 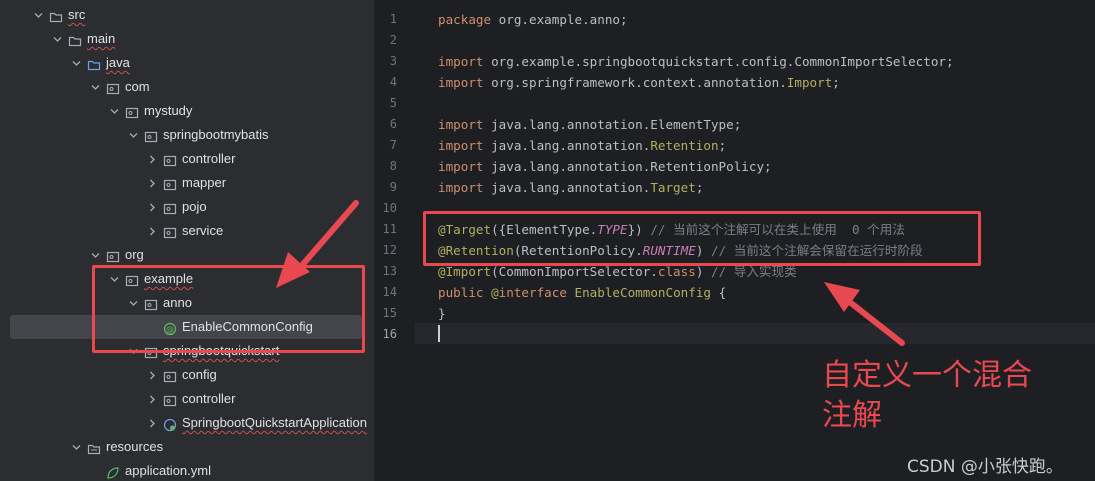 What do you see at coordinates (927, 395) in the screenshot?
I see `annotation-note: 自定义一个混合注解` at bounding box center [927, 395].